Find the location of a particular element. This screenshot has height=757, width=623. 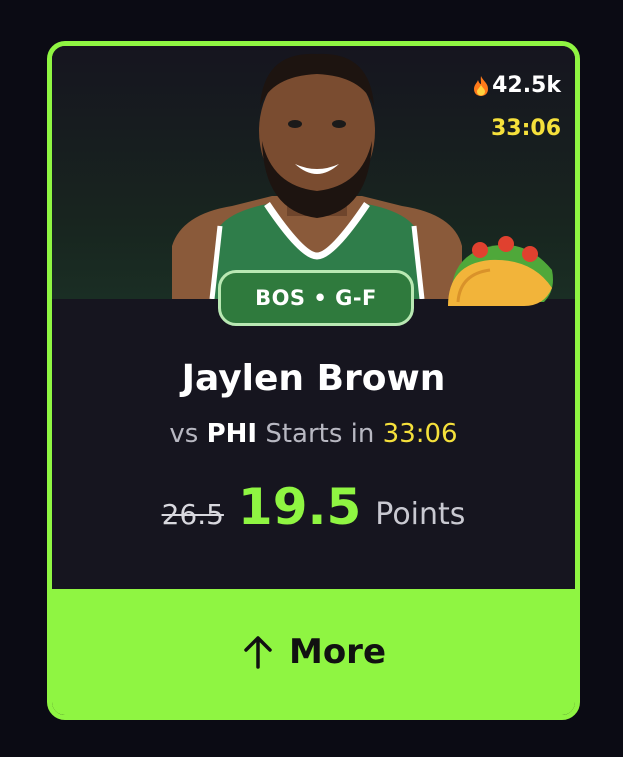

starts-in-label: Starts in is located at coordinates (320, 434).